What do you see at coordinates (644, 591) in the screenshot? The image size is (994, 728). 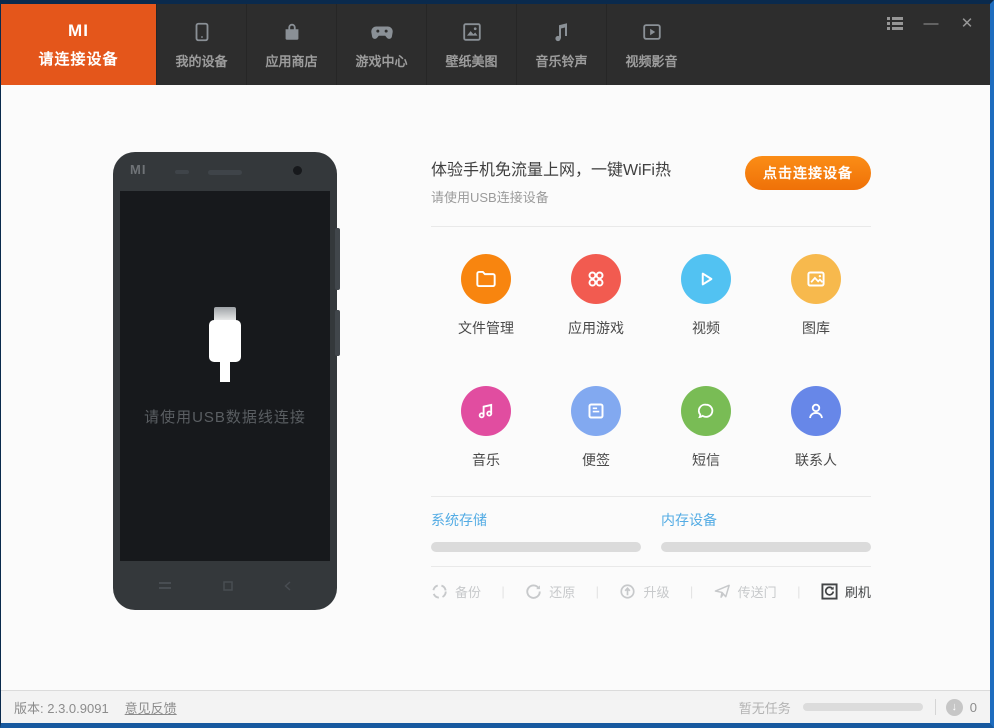 I see `upgrade-button: 升级` at bounding box center [644, 591].